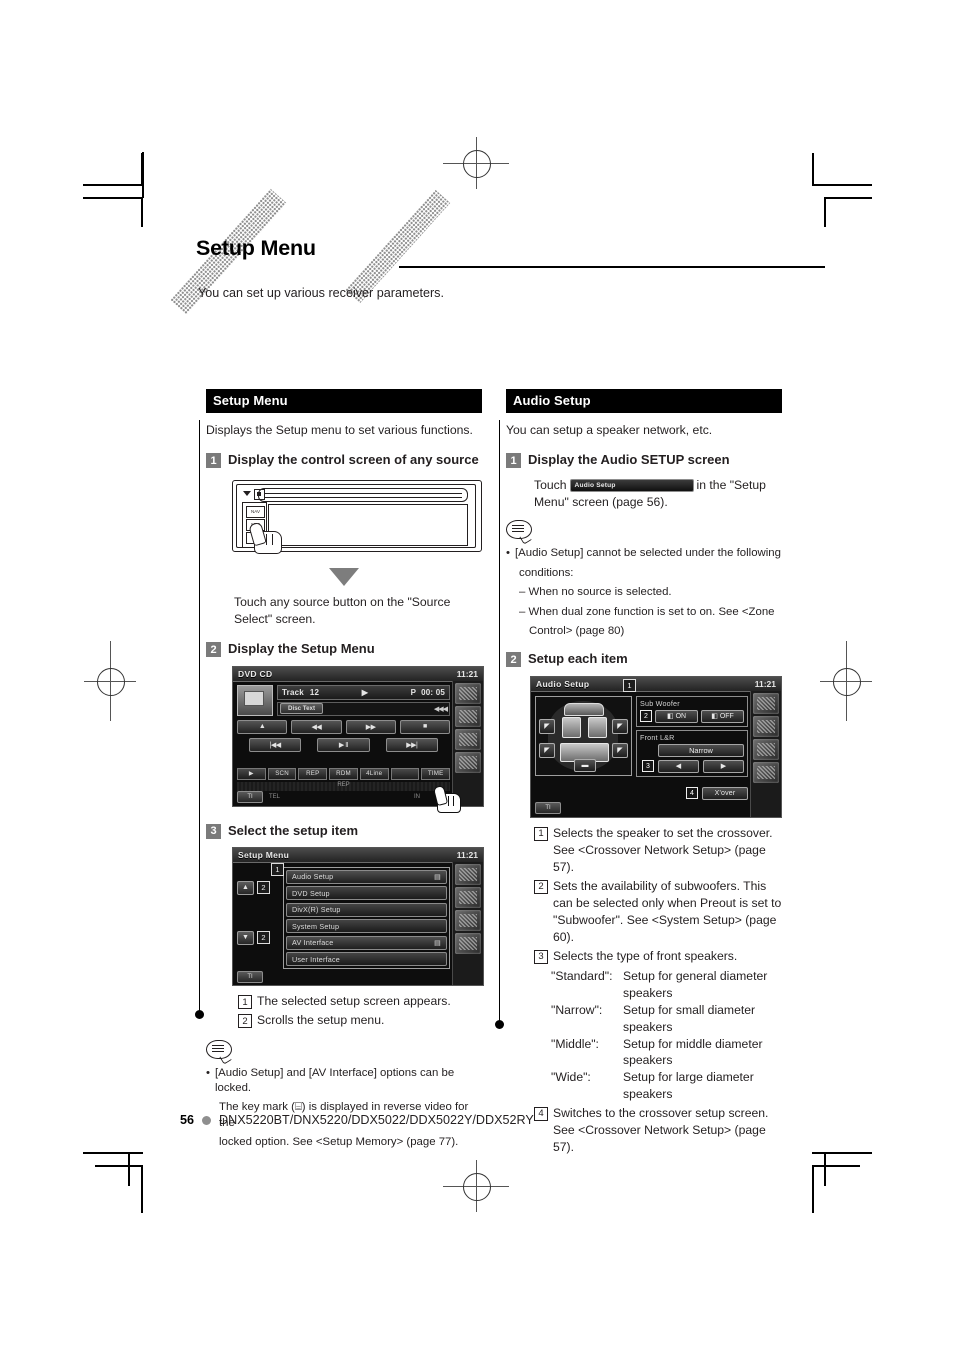 The image size is (954, 1350). What do you see at coordinates (343, 773) in the screenshot?
I see `func-key-random: RDM` at bounding box center [343, 773].